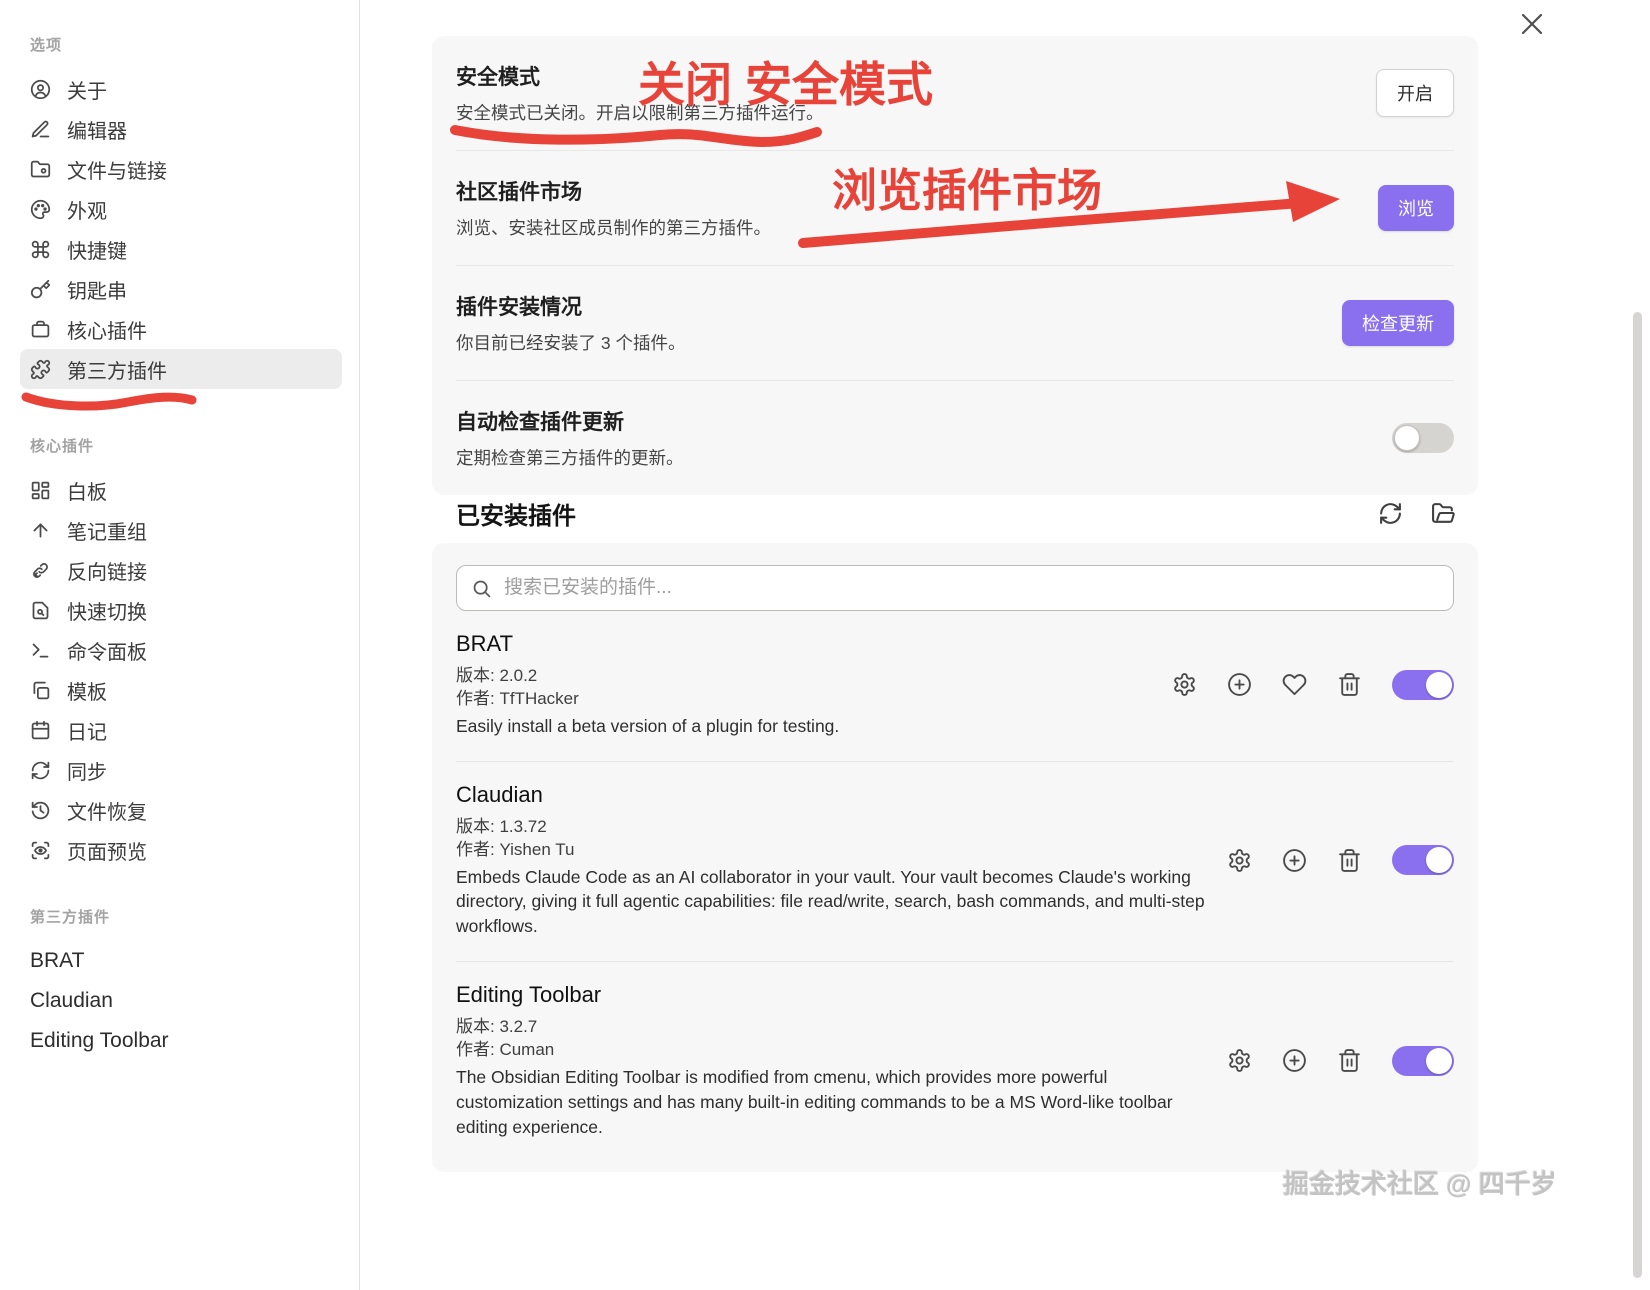  I want to click on box-icon, so click(40, 329).